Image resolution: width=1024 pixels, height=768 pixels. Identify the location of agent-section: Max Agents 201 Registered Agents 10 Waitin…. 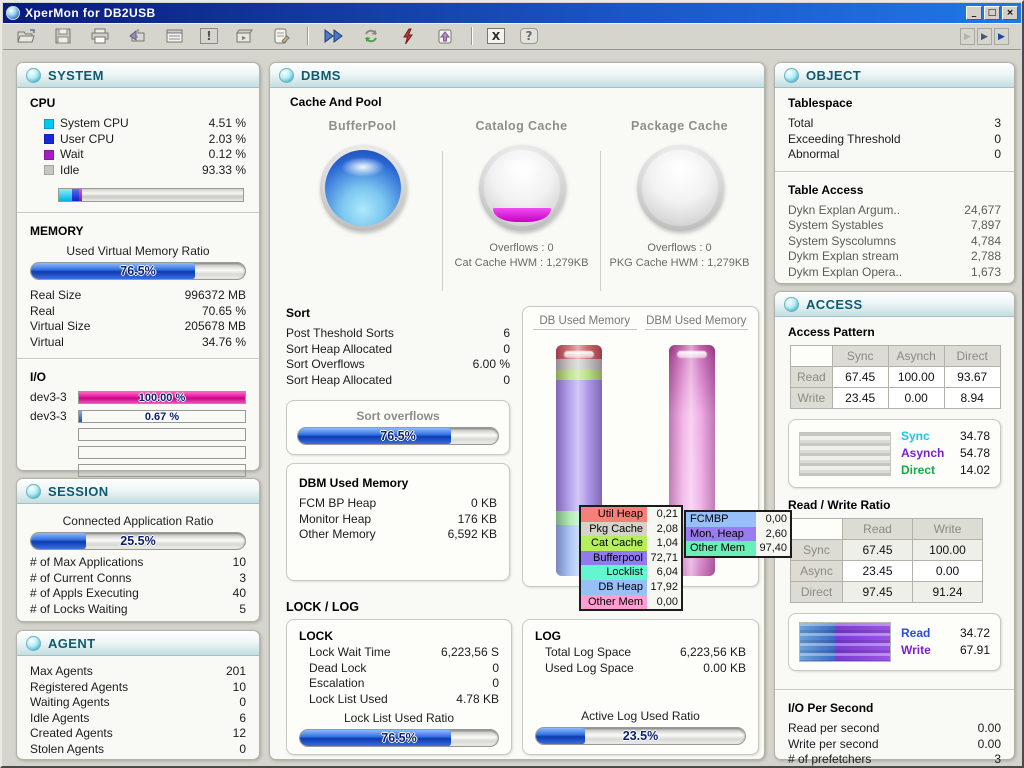
(138, 709).